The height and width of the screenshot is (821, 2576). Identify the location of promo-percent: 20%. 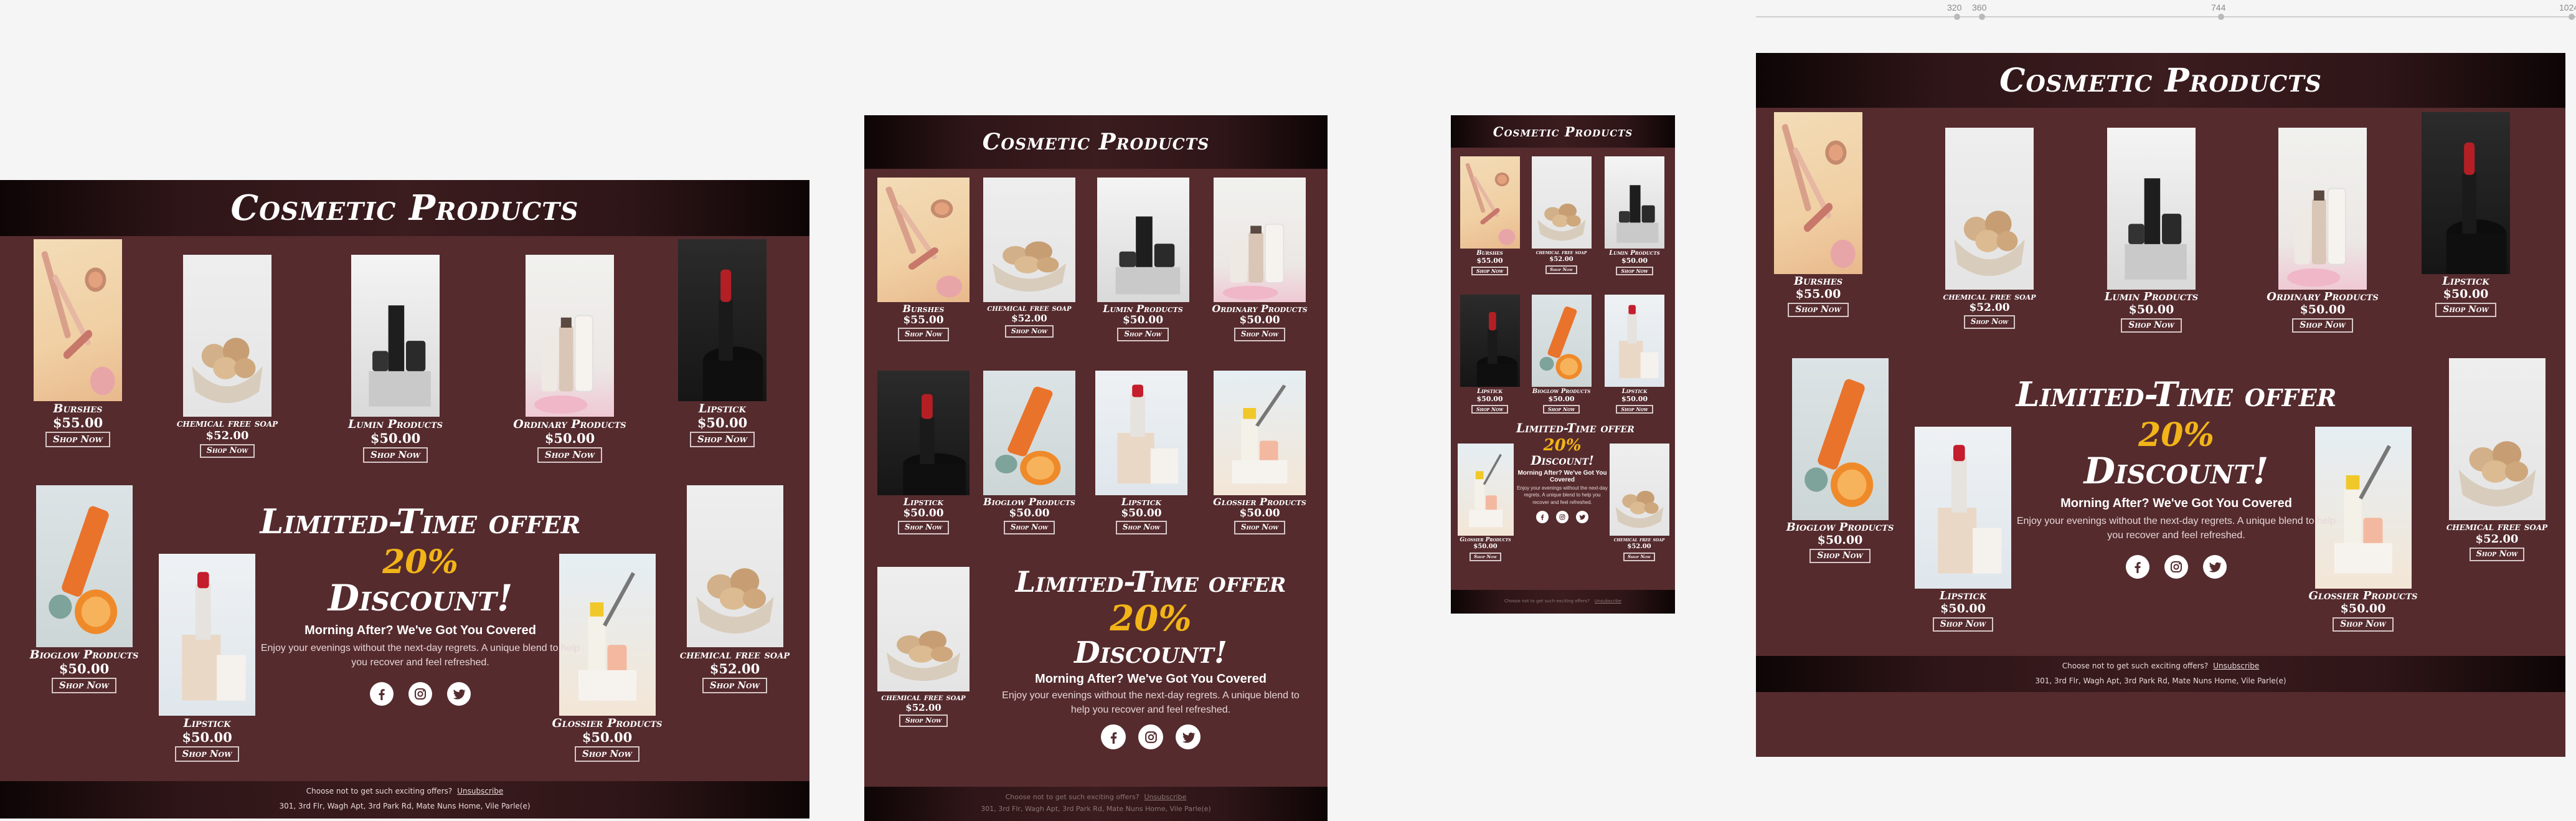
(420, 562).